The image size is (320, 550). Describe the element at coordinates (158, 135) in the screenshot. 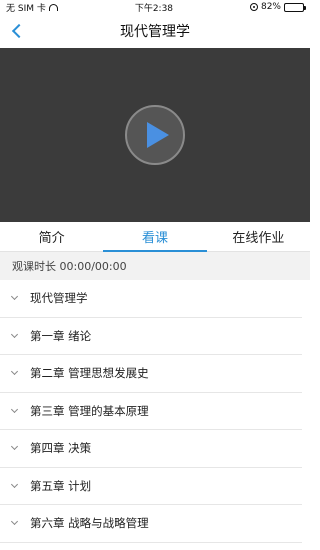

I see `play-icon` at that location.